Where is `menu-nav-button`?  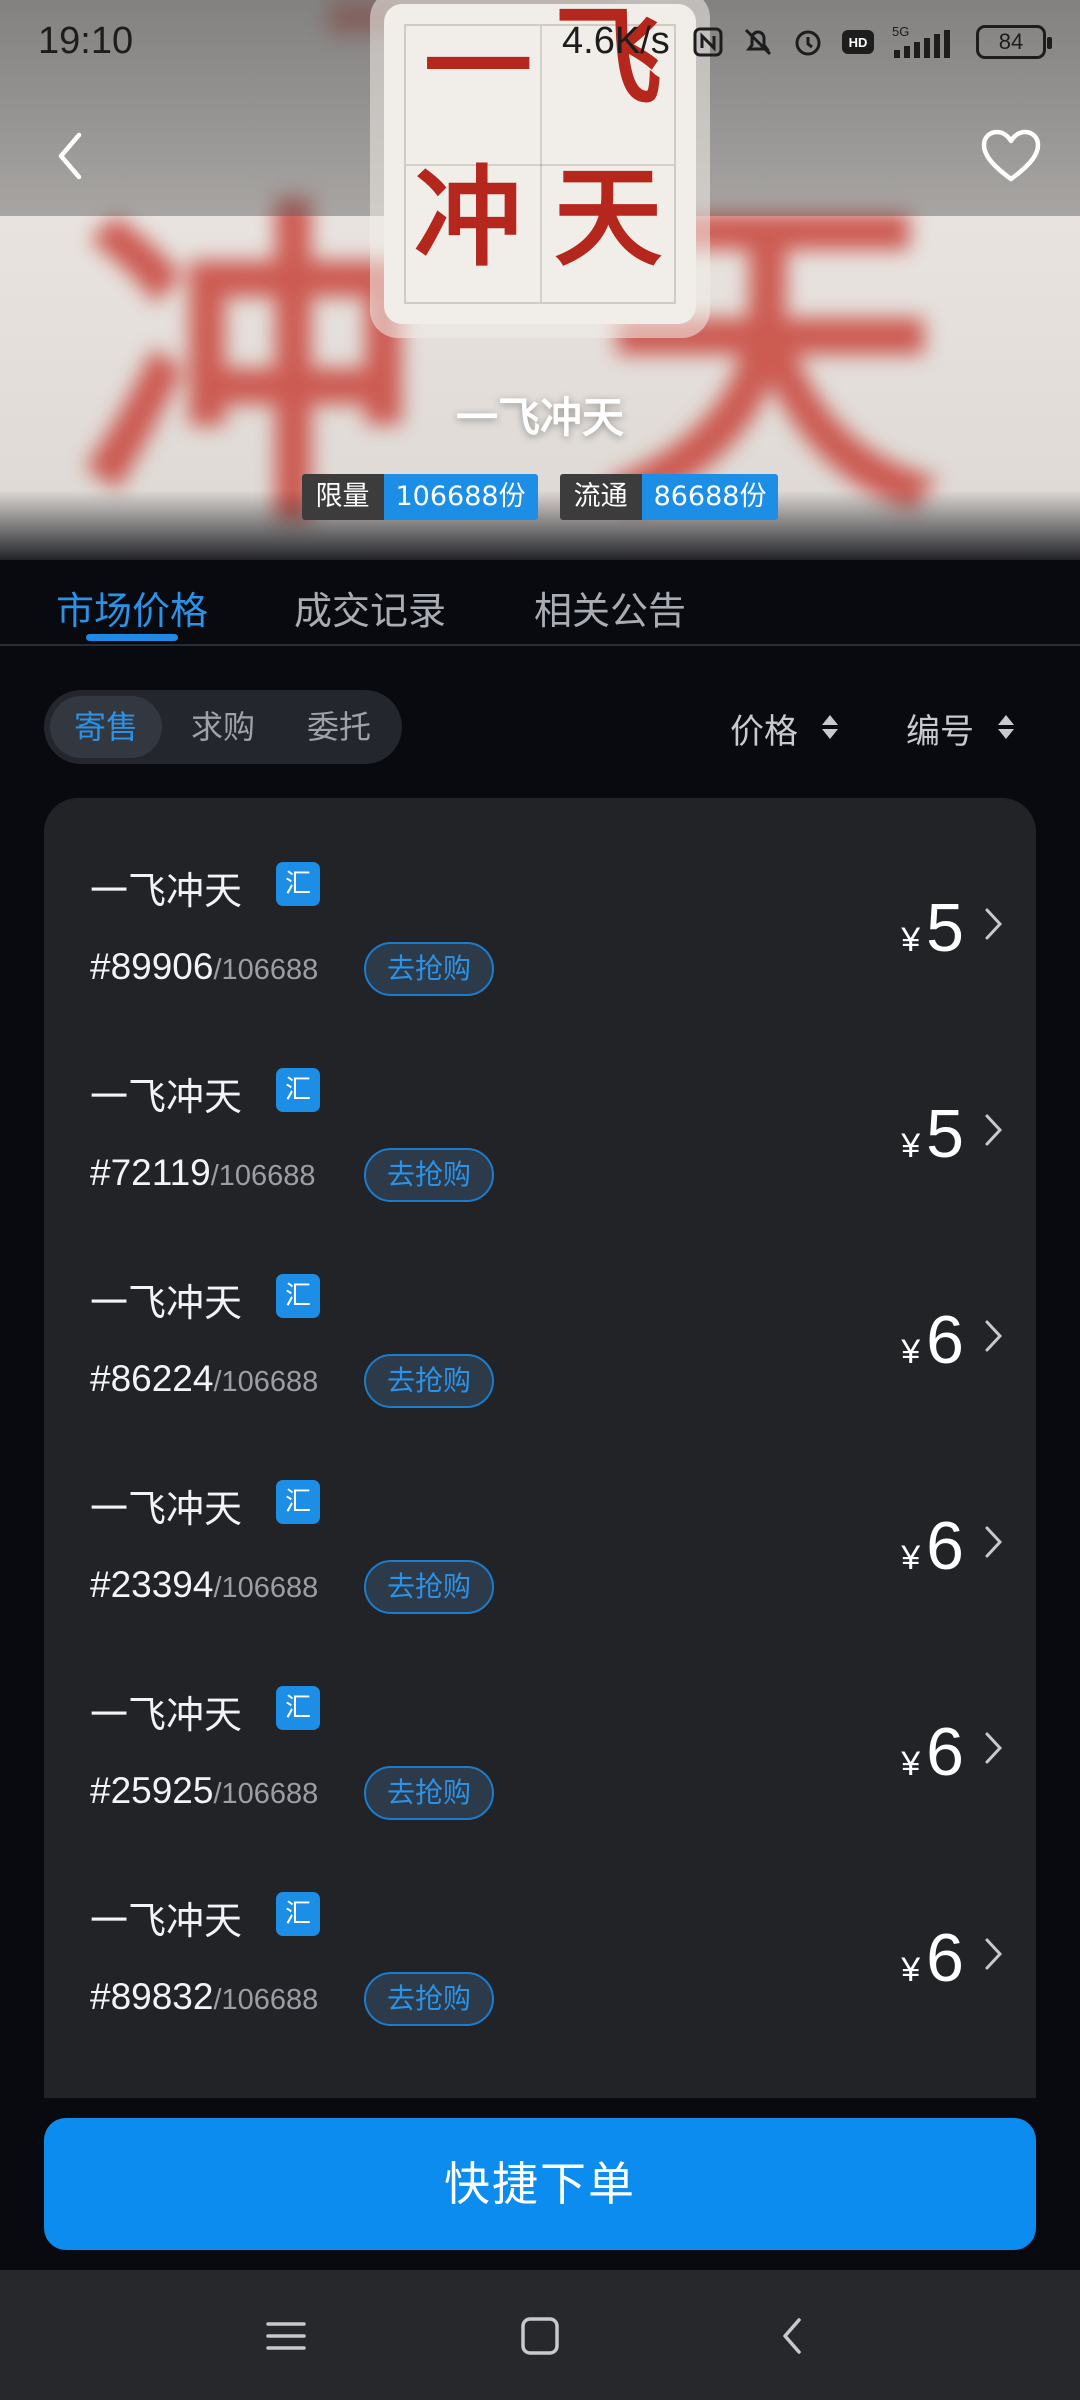
menu-nav-button is located at coordinates (286, 2336).